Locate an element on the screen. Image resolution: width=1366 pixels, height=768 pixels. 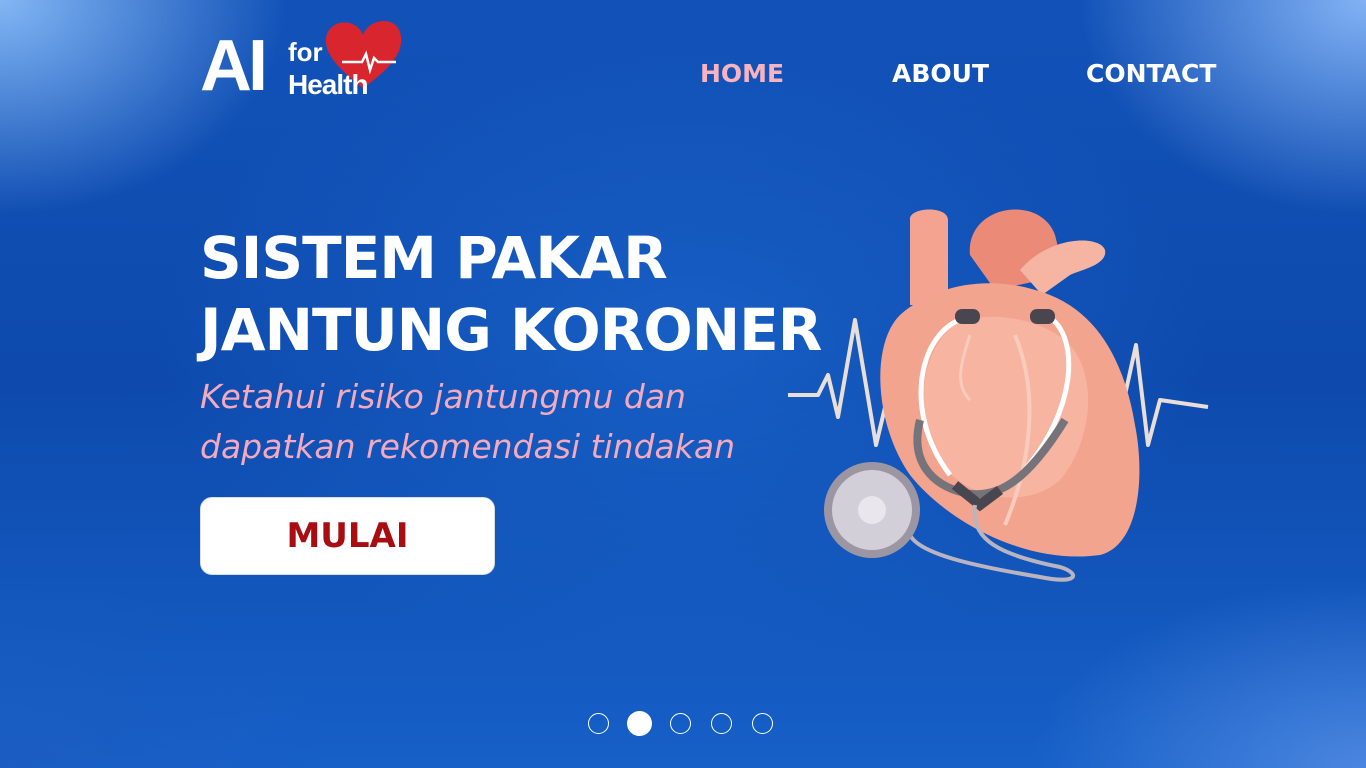
carousel-indicators is located at coordinates (686, 724).